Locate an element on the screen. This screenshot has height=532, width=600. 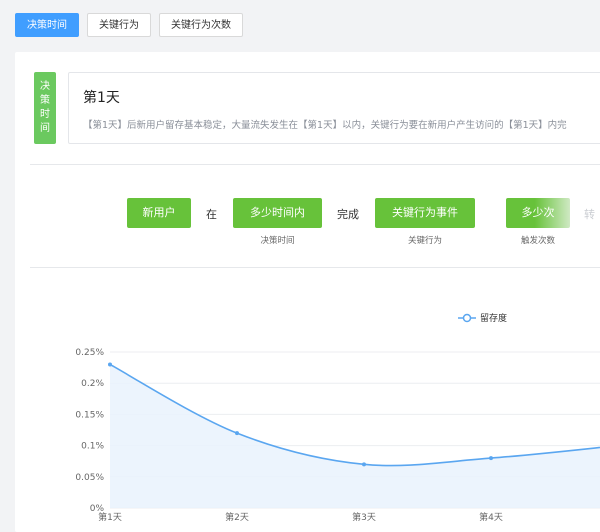
tab-decision-time: 决策时间 is located at coordinates (47, 25).